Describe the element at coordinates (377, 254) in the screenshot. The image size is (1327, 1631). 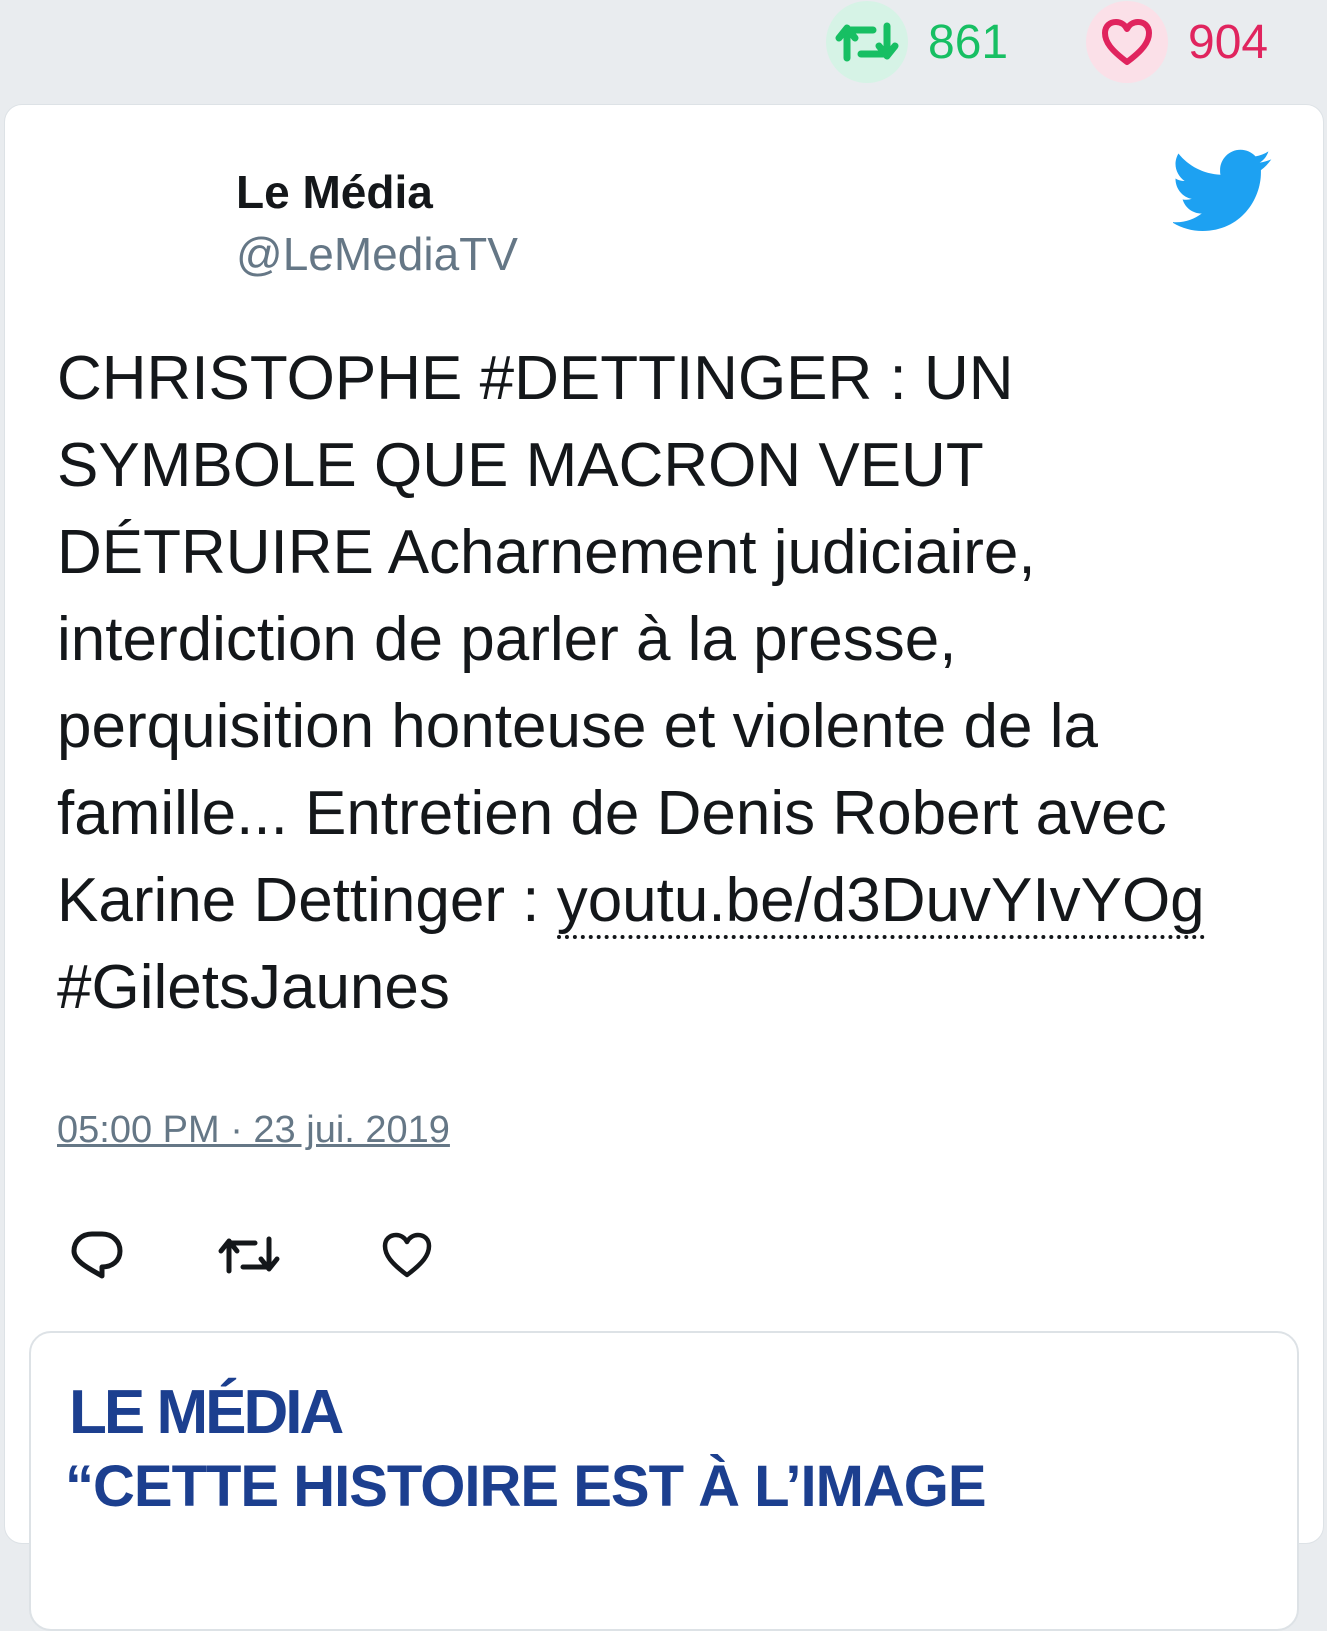
I see `author-handle: @LeMediaTV` at that location.